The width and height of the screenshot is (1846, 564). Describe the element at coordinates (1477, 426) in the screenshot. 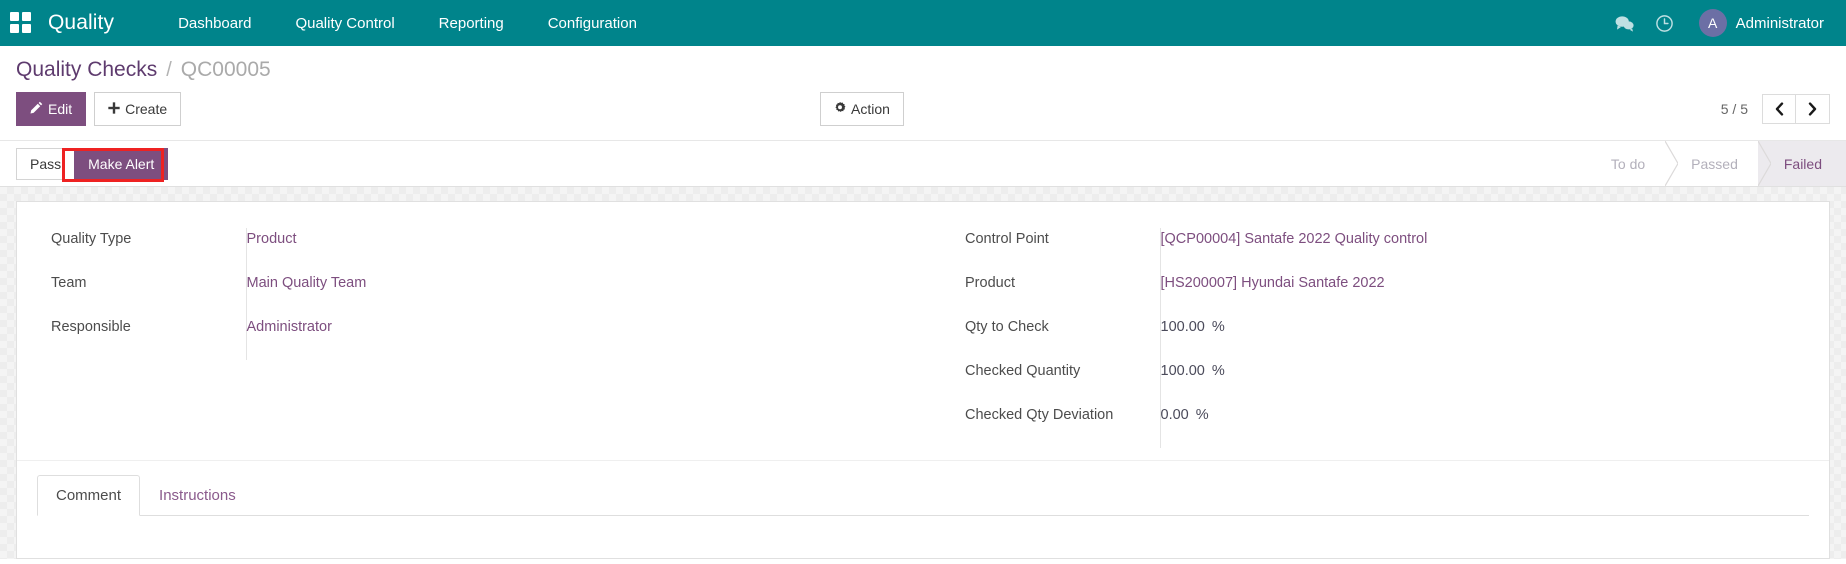

I see `value-checked-qty-deviation-cell: 0.00%` at that location.